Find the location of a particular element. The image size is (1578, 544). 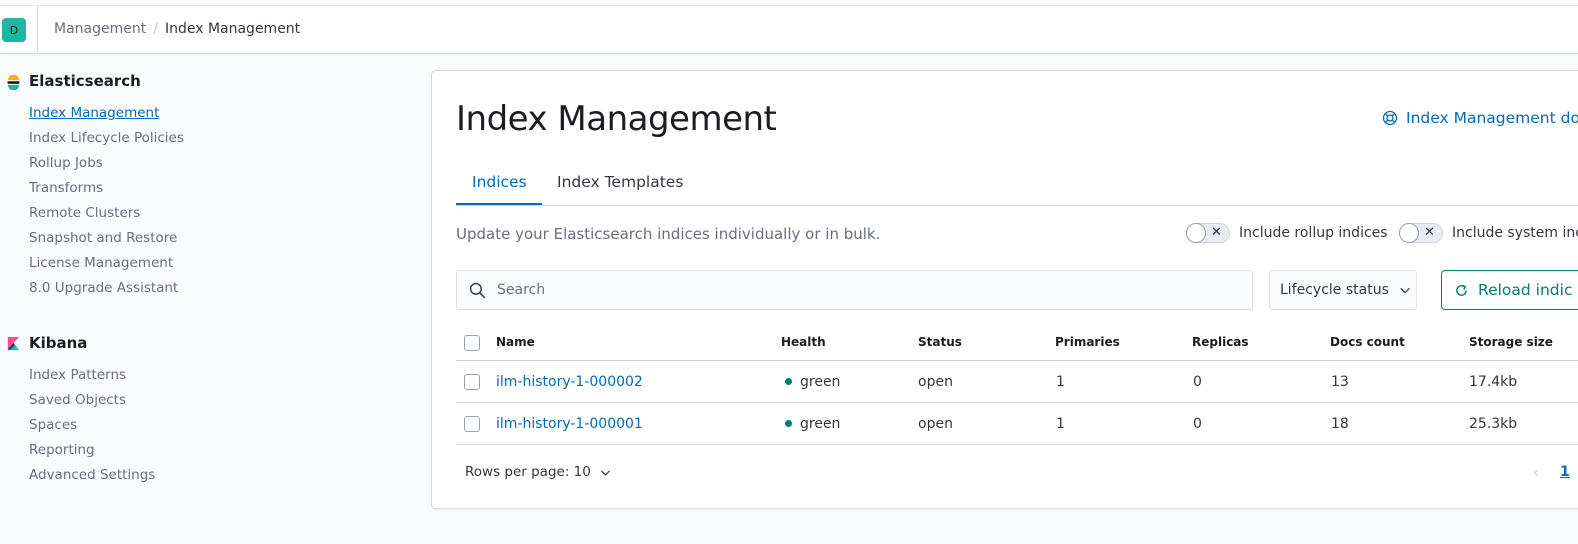

app-header: D Management / Index Management is located at coordinates (789, 30).